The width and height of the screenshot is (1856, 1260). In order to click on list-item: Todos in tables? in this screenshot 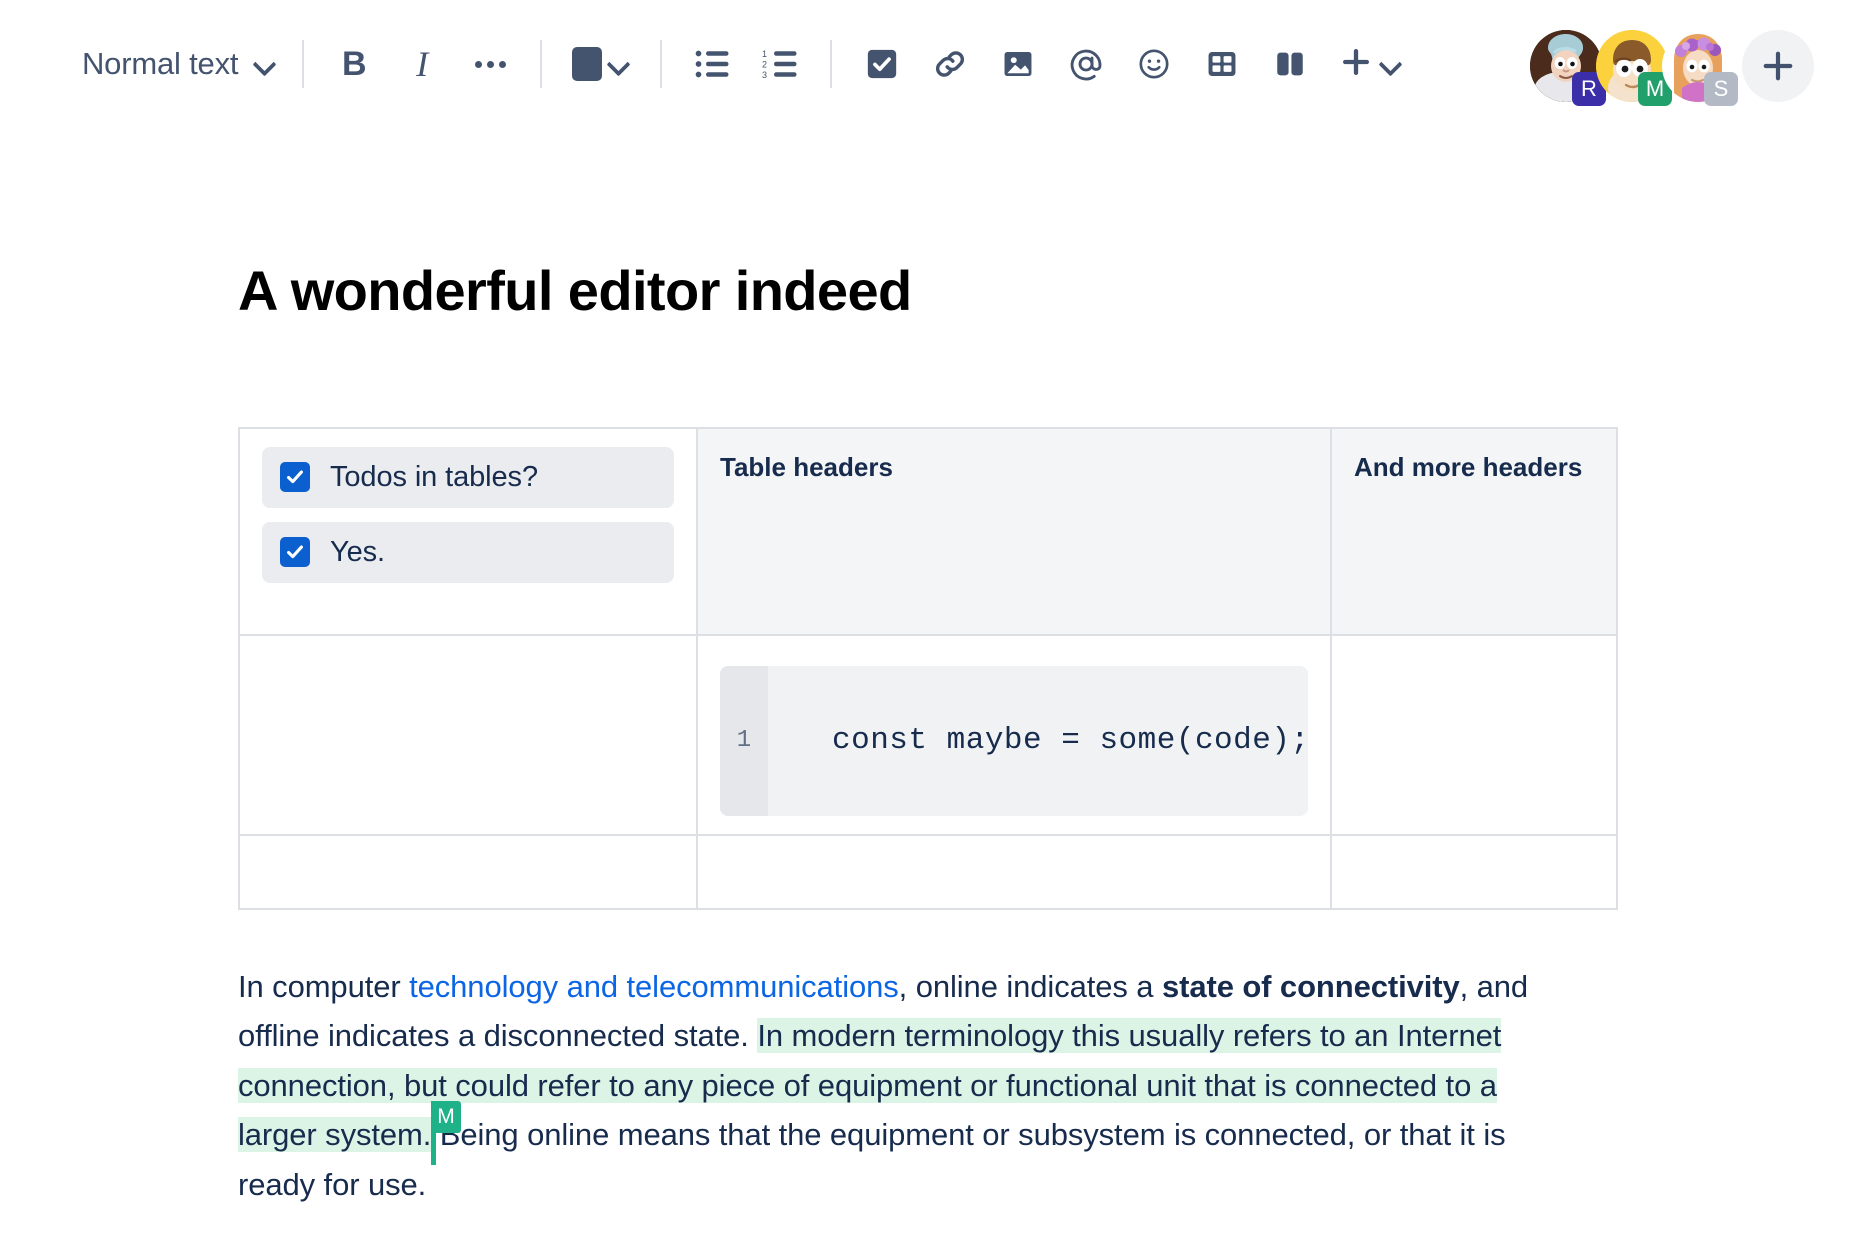, I will do `click(468, 477)`.